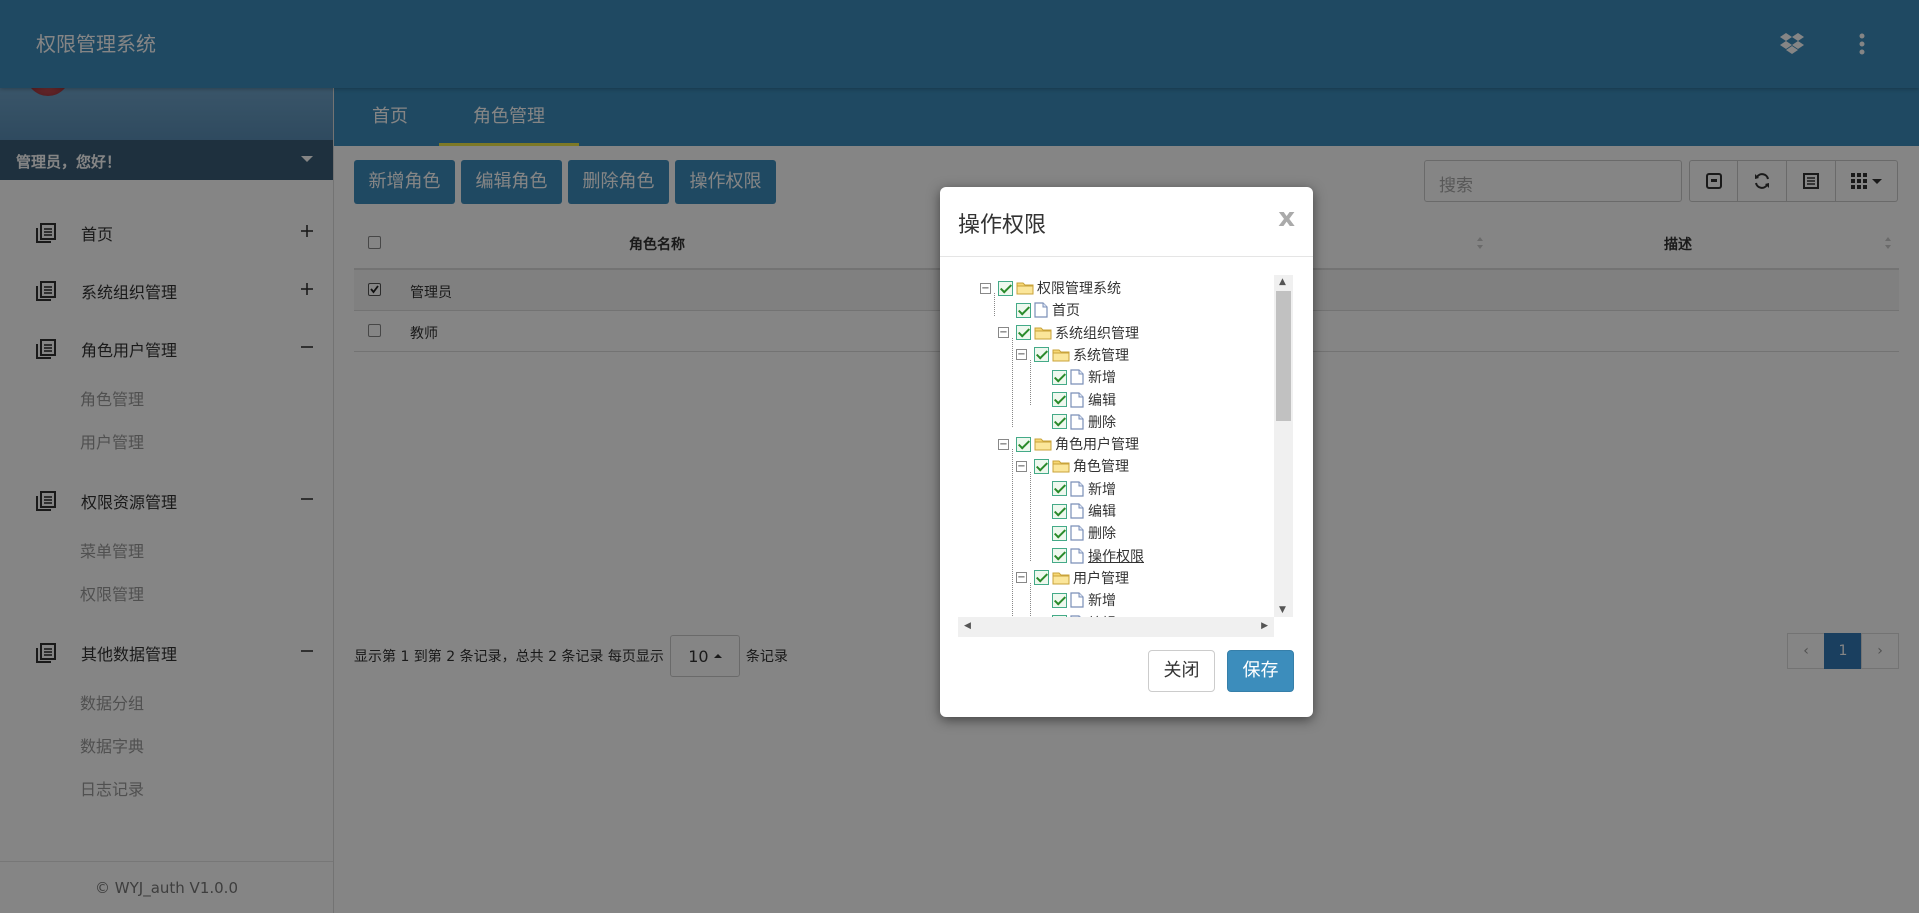 Image resolution: width=1919 pixels, height=913 pixels. What do you see at coordinates (1079, 288) in the screenshot?
I see `tree-node-label: 权限管理系统` at bounding box center [1079, 288].